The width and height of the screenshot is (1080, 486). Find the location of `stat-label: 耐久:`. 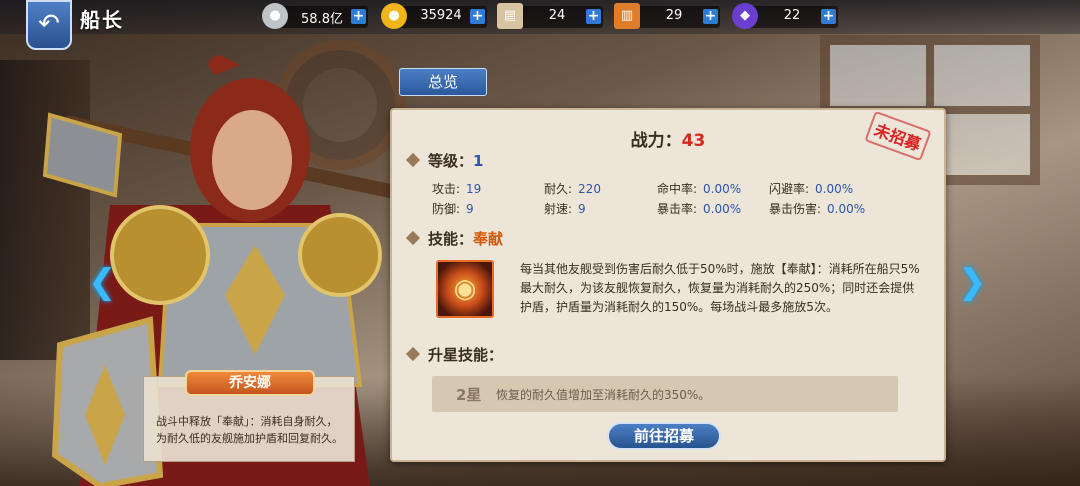

stat-label: 耐久: is located at coordinates (558, 189).